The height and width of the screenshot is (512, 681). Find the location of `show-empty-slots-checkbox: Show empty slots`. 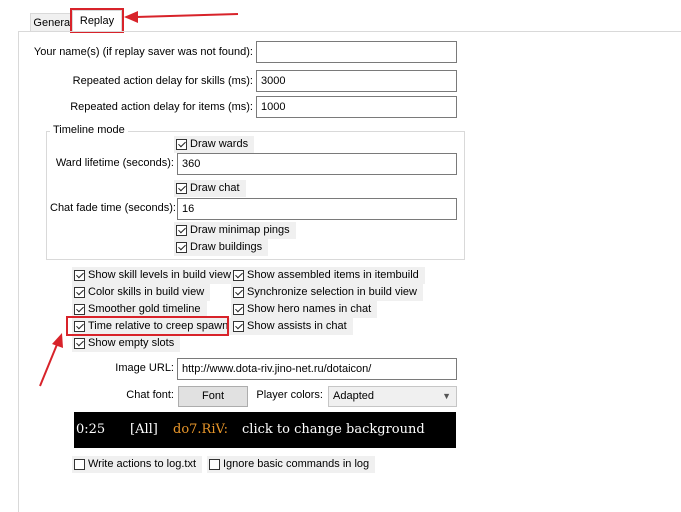

show-empty-slots-checkbox: Show empty slots is located at coordinates (126, 343).